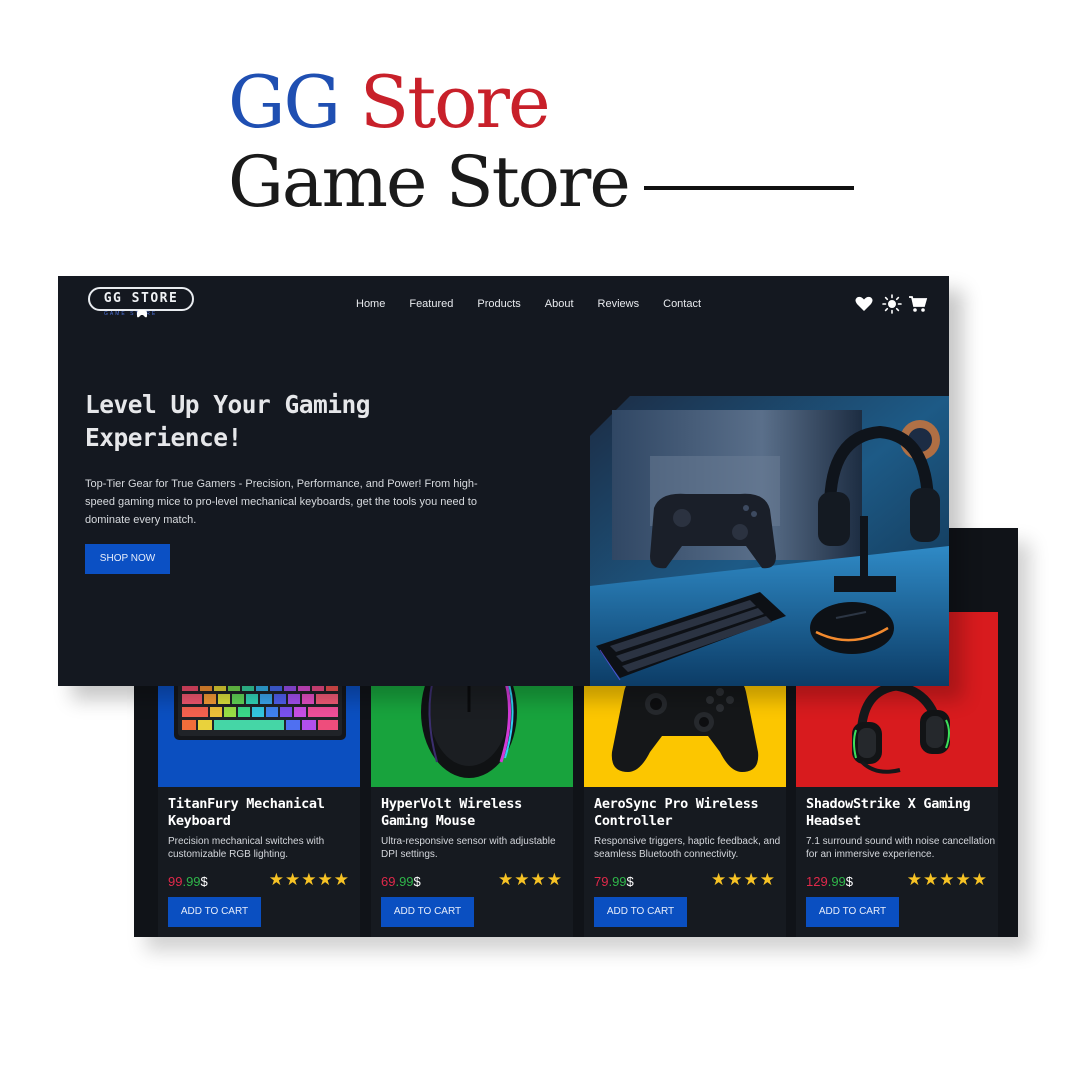  What do you see at coordinates (676, 812) in the screenshot?
I see `product-name: AeroSync Pro Wireless Controller` at bounding box center [676, 812].